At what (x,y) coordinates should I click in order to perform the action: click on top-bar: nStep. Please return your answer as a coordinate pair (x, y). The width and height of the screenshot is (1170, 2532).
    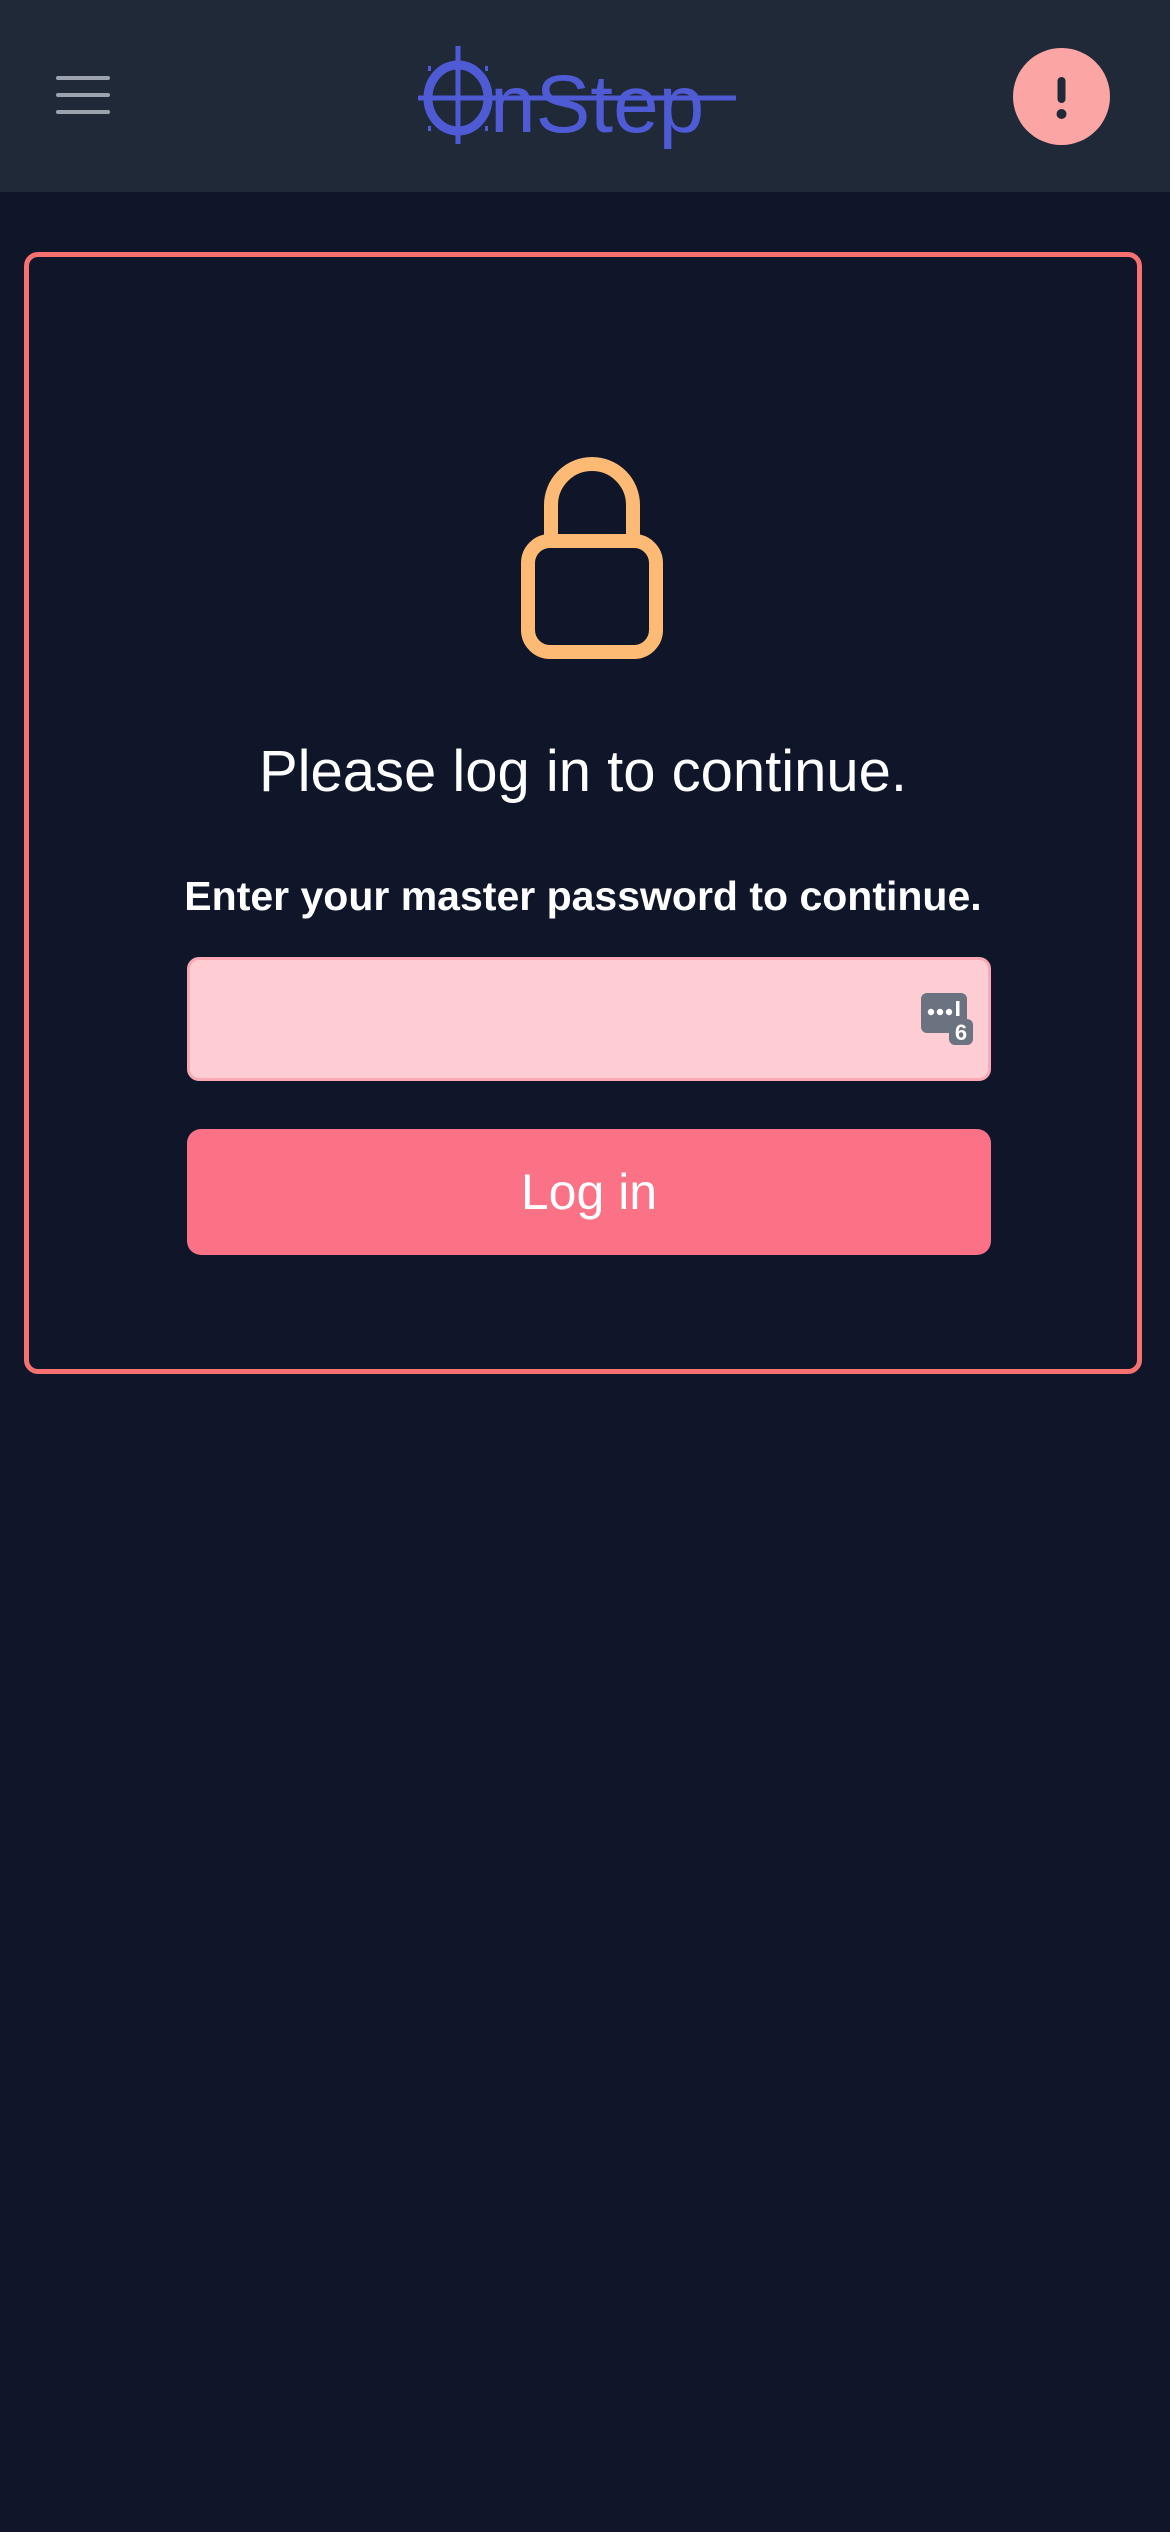
    Looking at the image, I should click on (585, 96).